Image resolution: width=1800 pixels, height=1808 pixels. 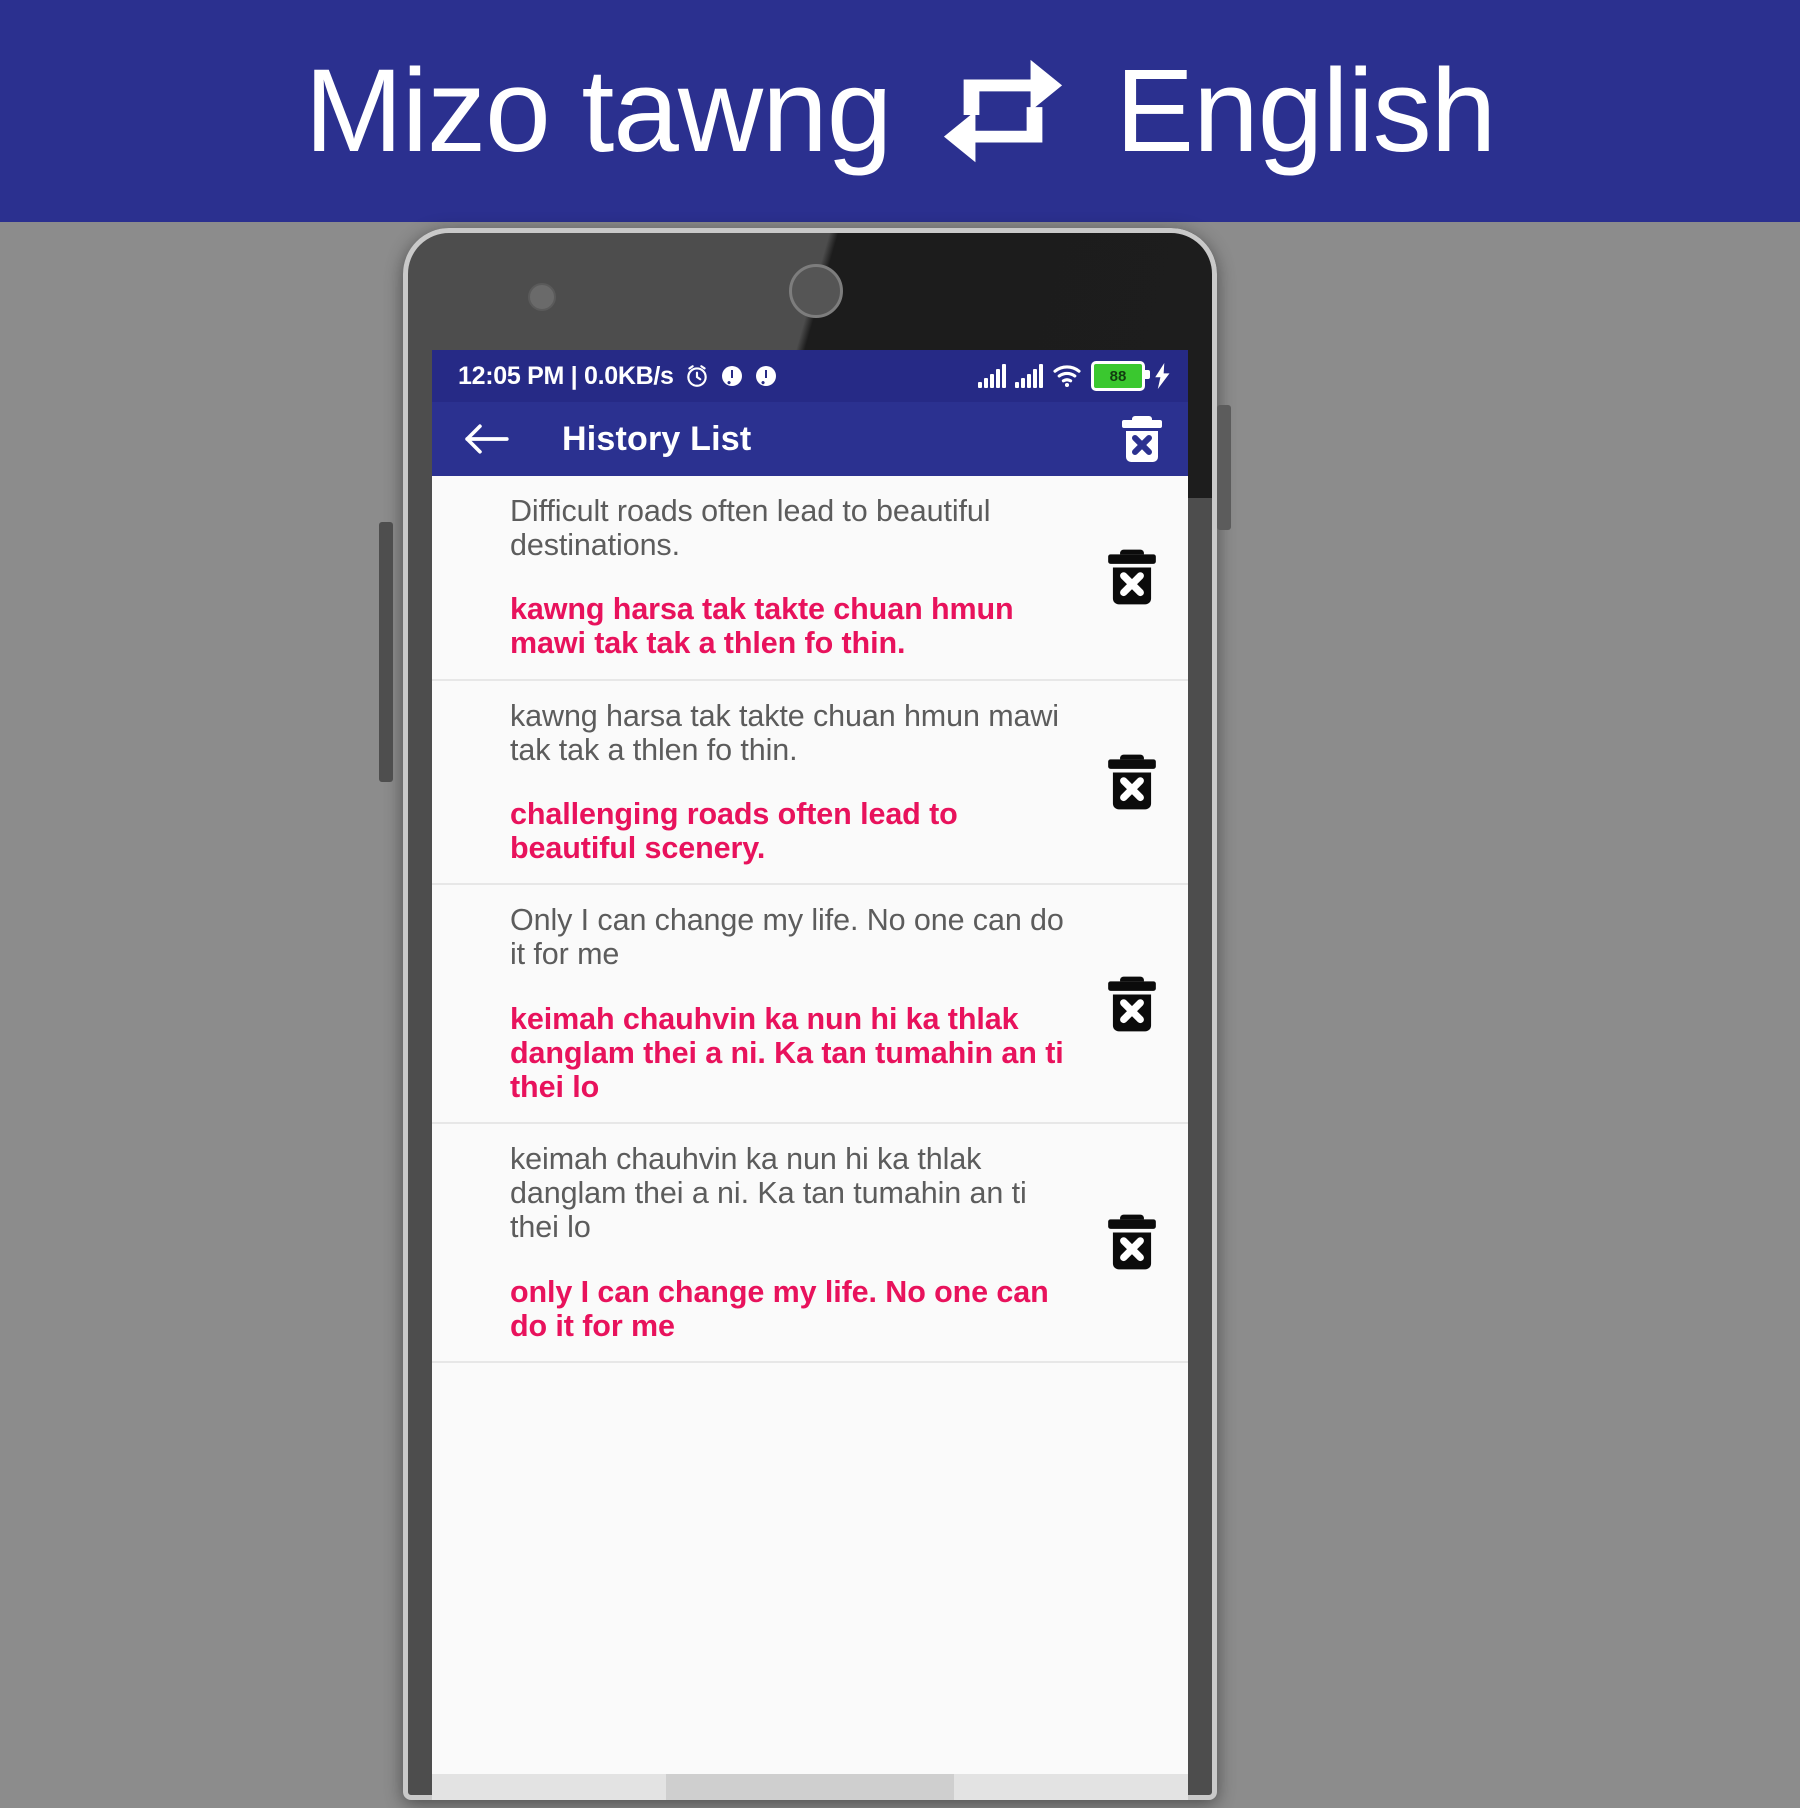 I want to click on page-title: History List, so click(x=657, y=438).